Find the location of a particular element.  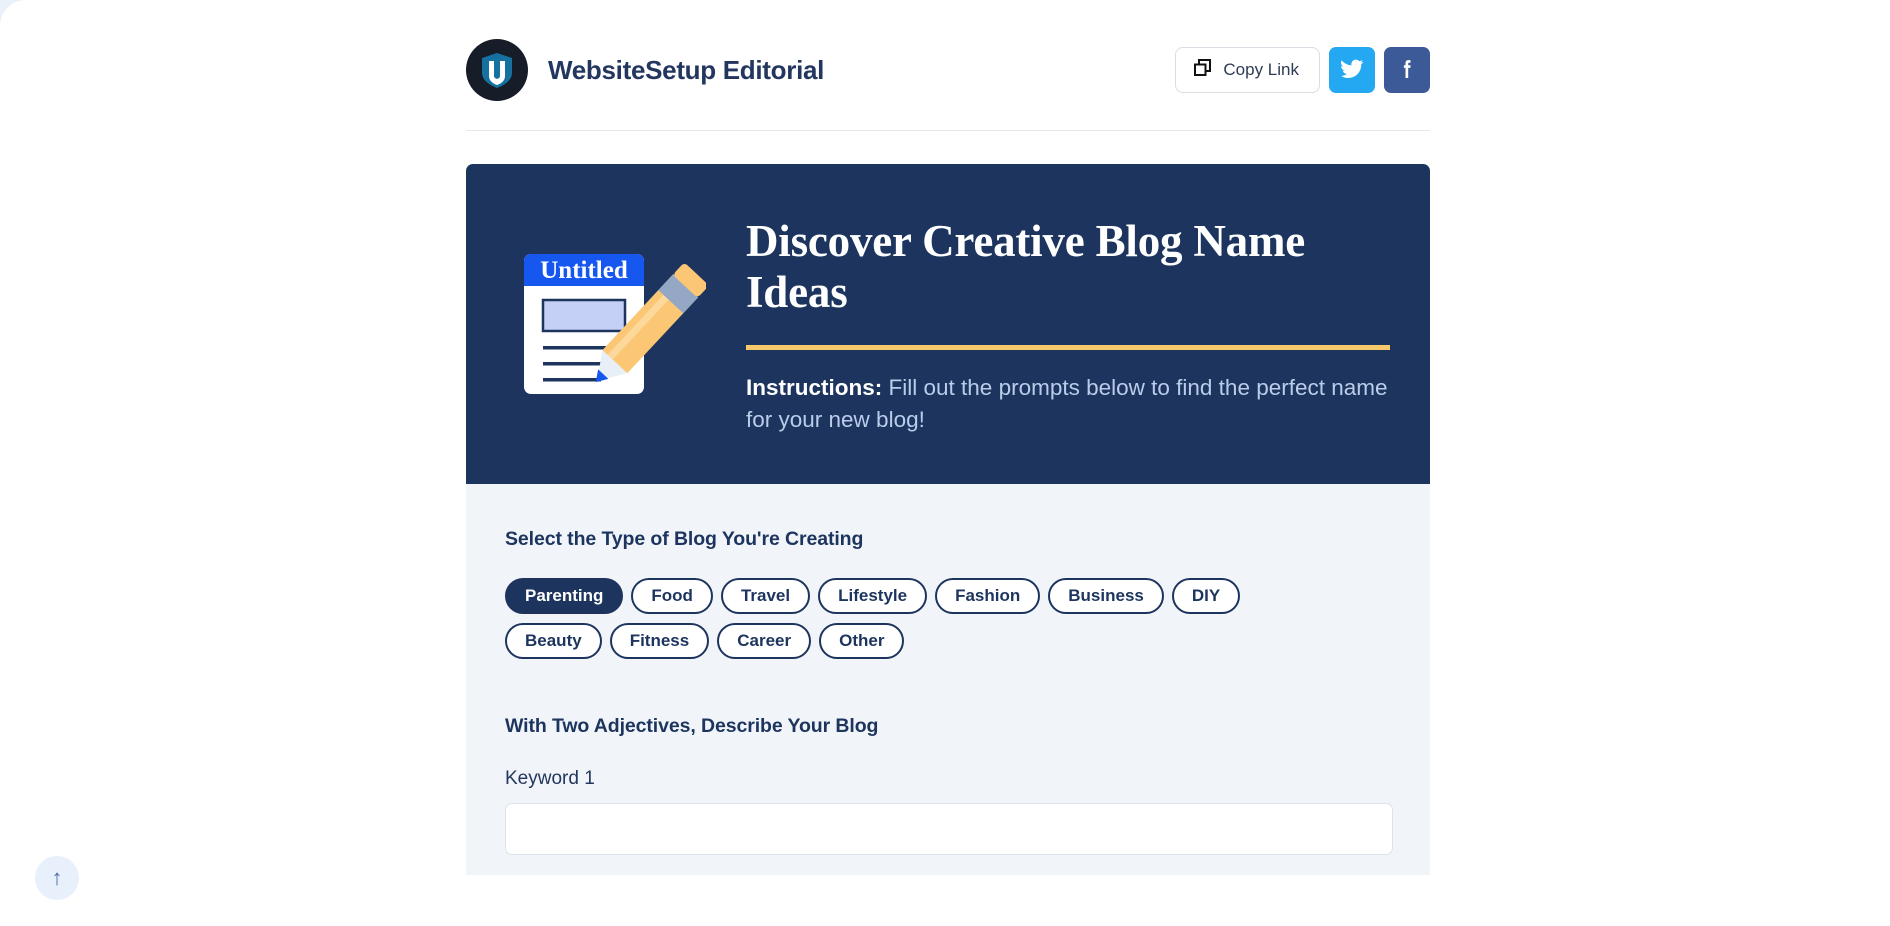

facebook-icon is located at coordinates (1407, 70).